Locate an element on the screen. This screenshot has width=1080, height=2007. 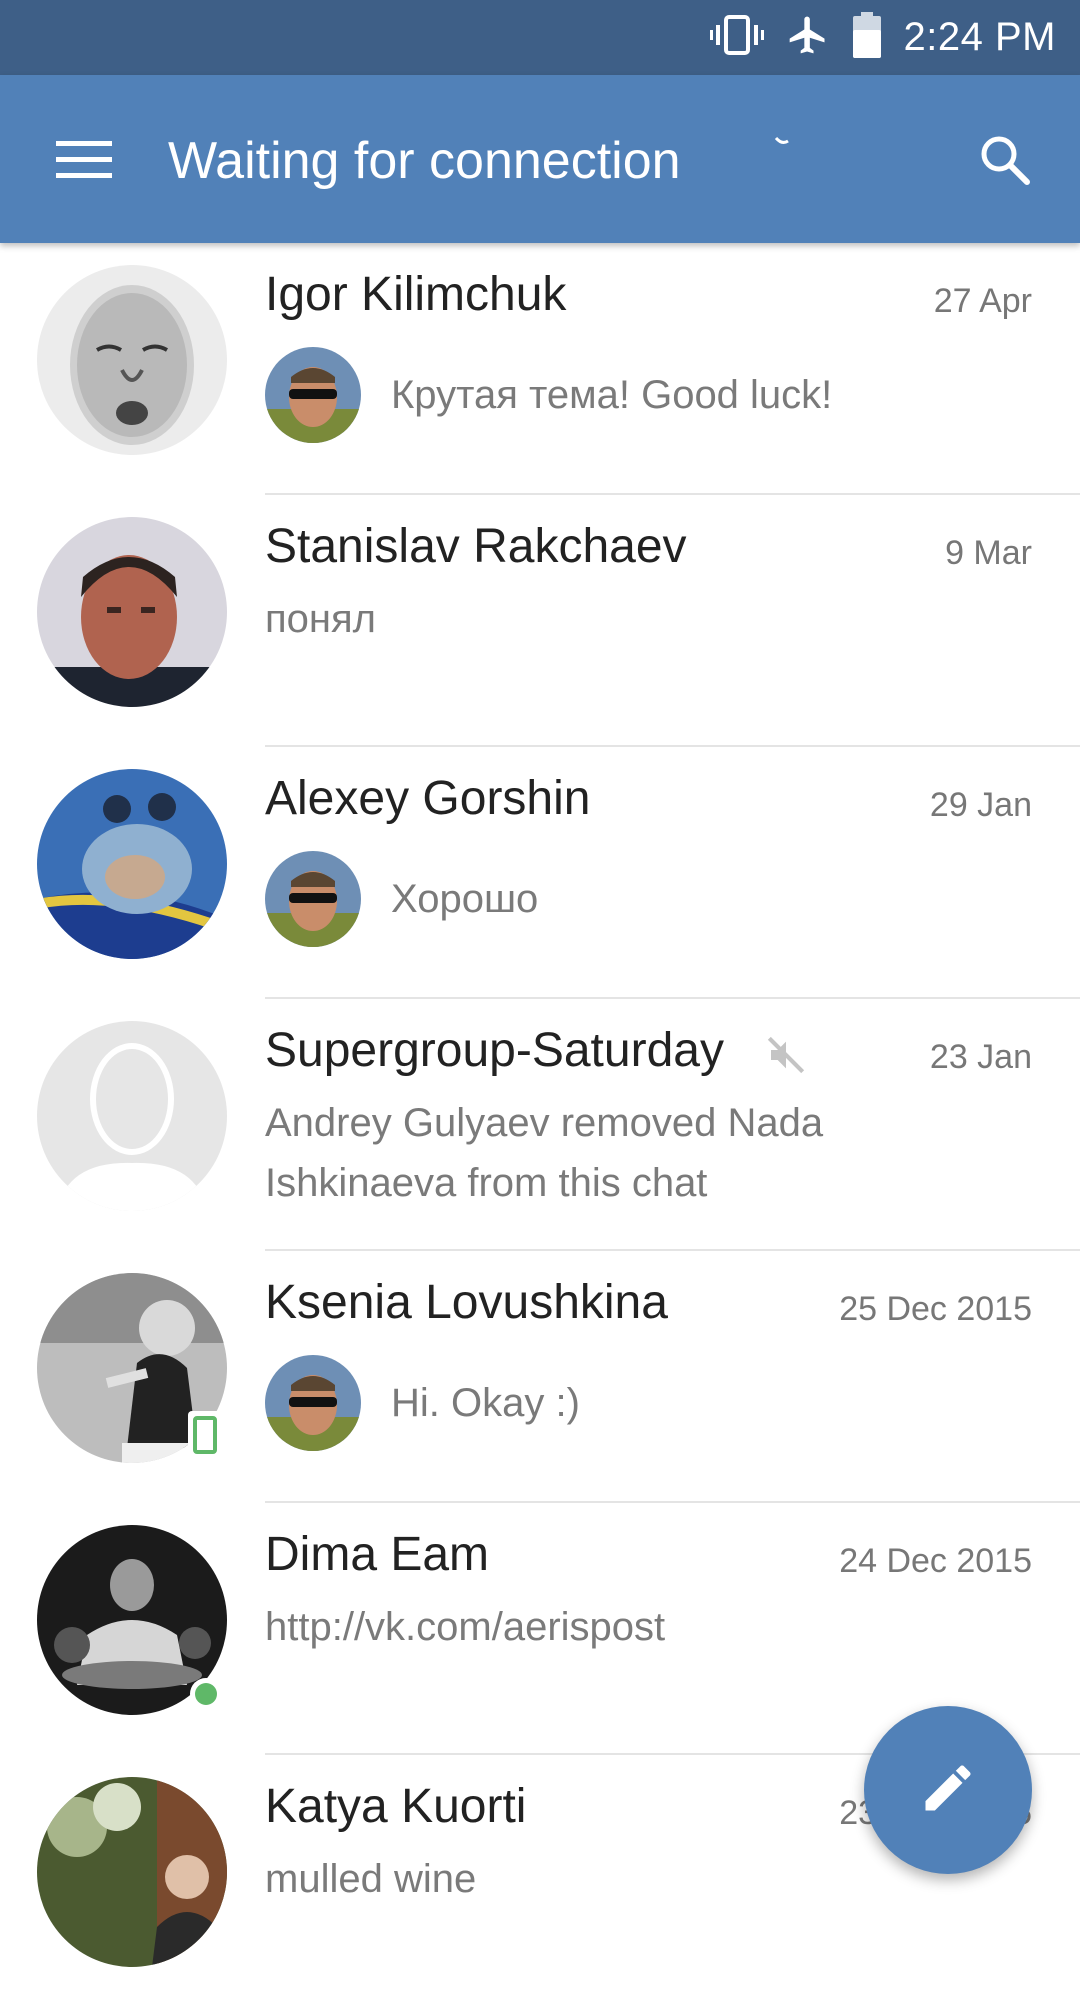
muted-speaker-icon is located at coordinates (786, 1055).